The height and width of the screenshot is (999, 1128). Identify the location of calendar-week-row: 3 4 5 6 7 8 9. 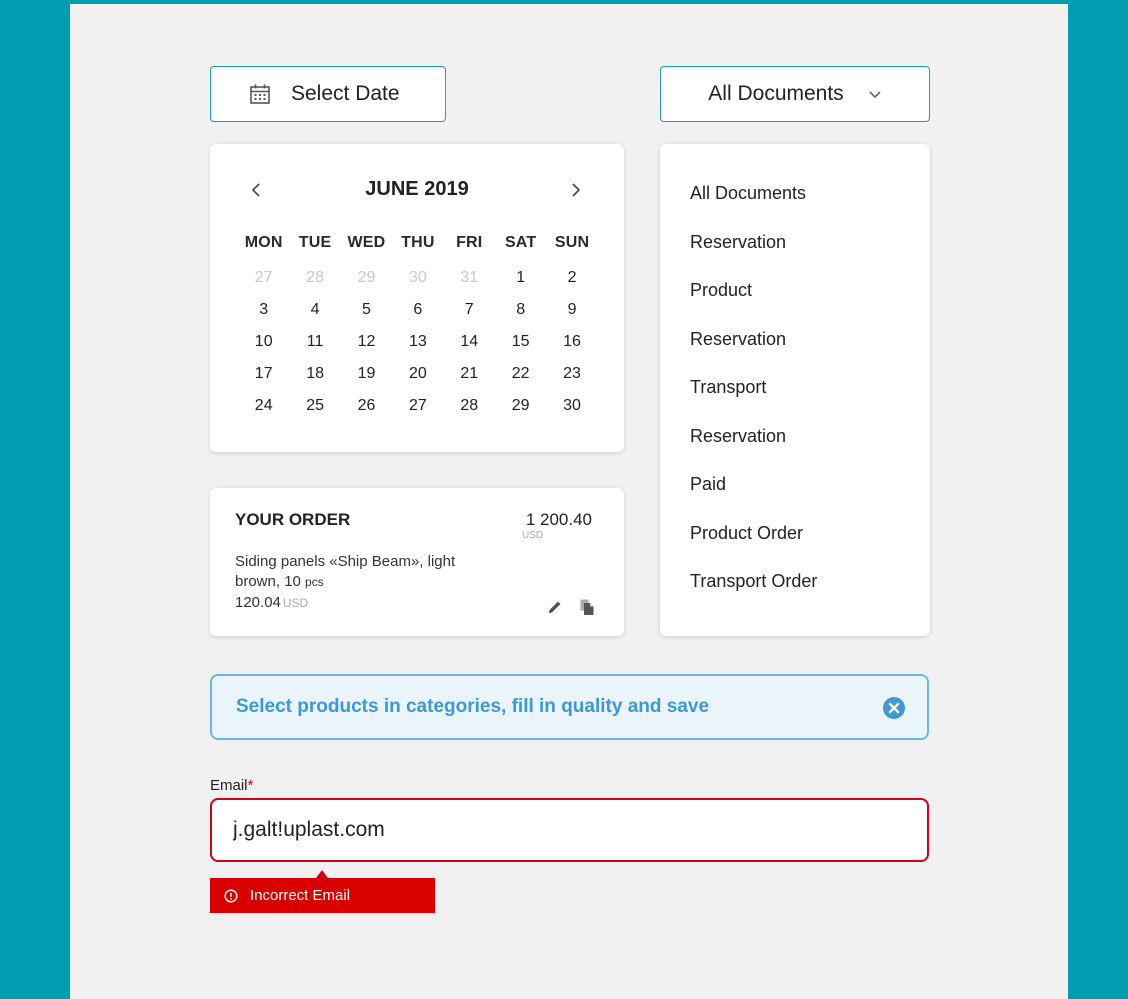
(418, 310).